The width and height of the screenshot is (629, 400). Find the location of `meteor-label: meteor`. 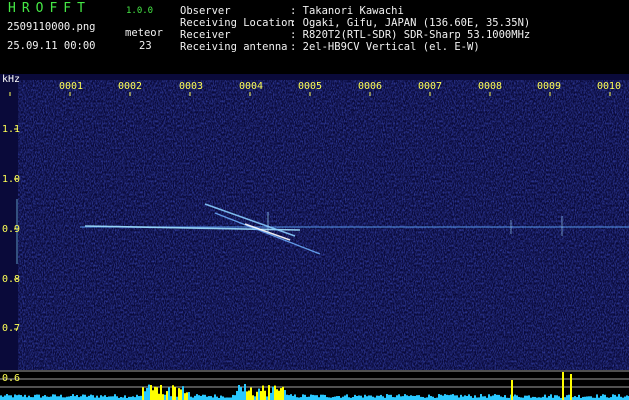

meteor-label: meteor is located at coordinates (144, 33).